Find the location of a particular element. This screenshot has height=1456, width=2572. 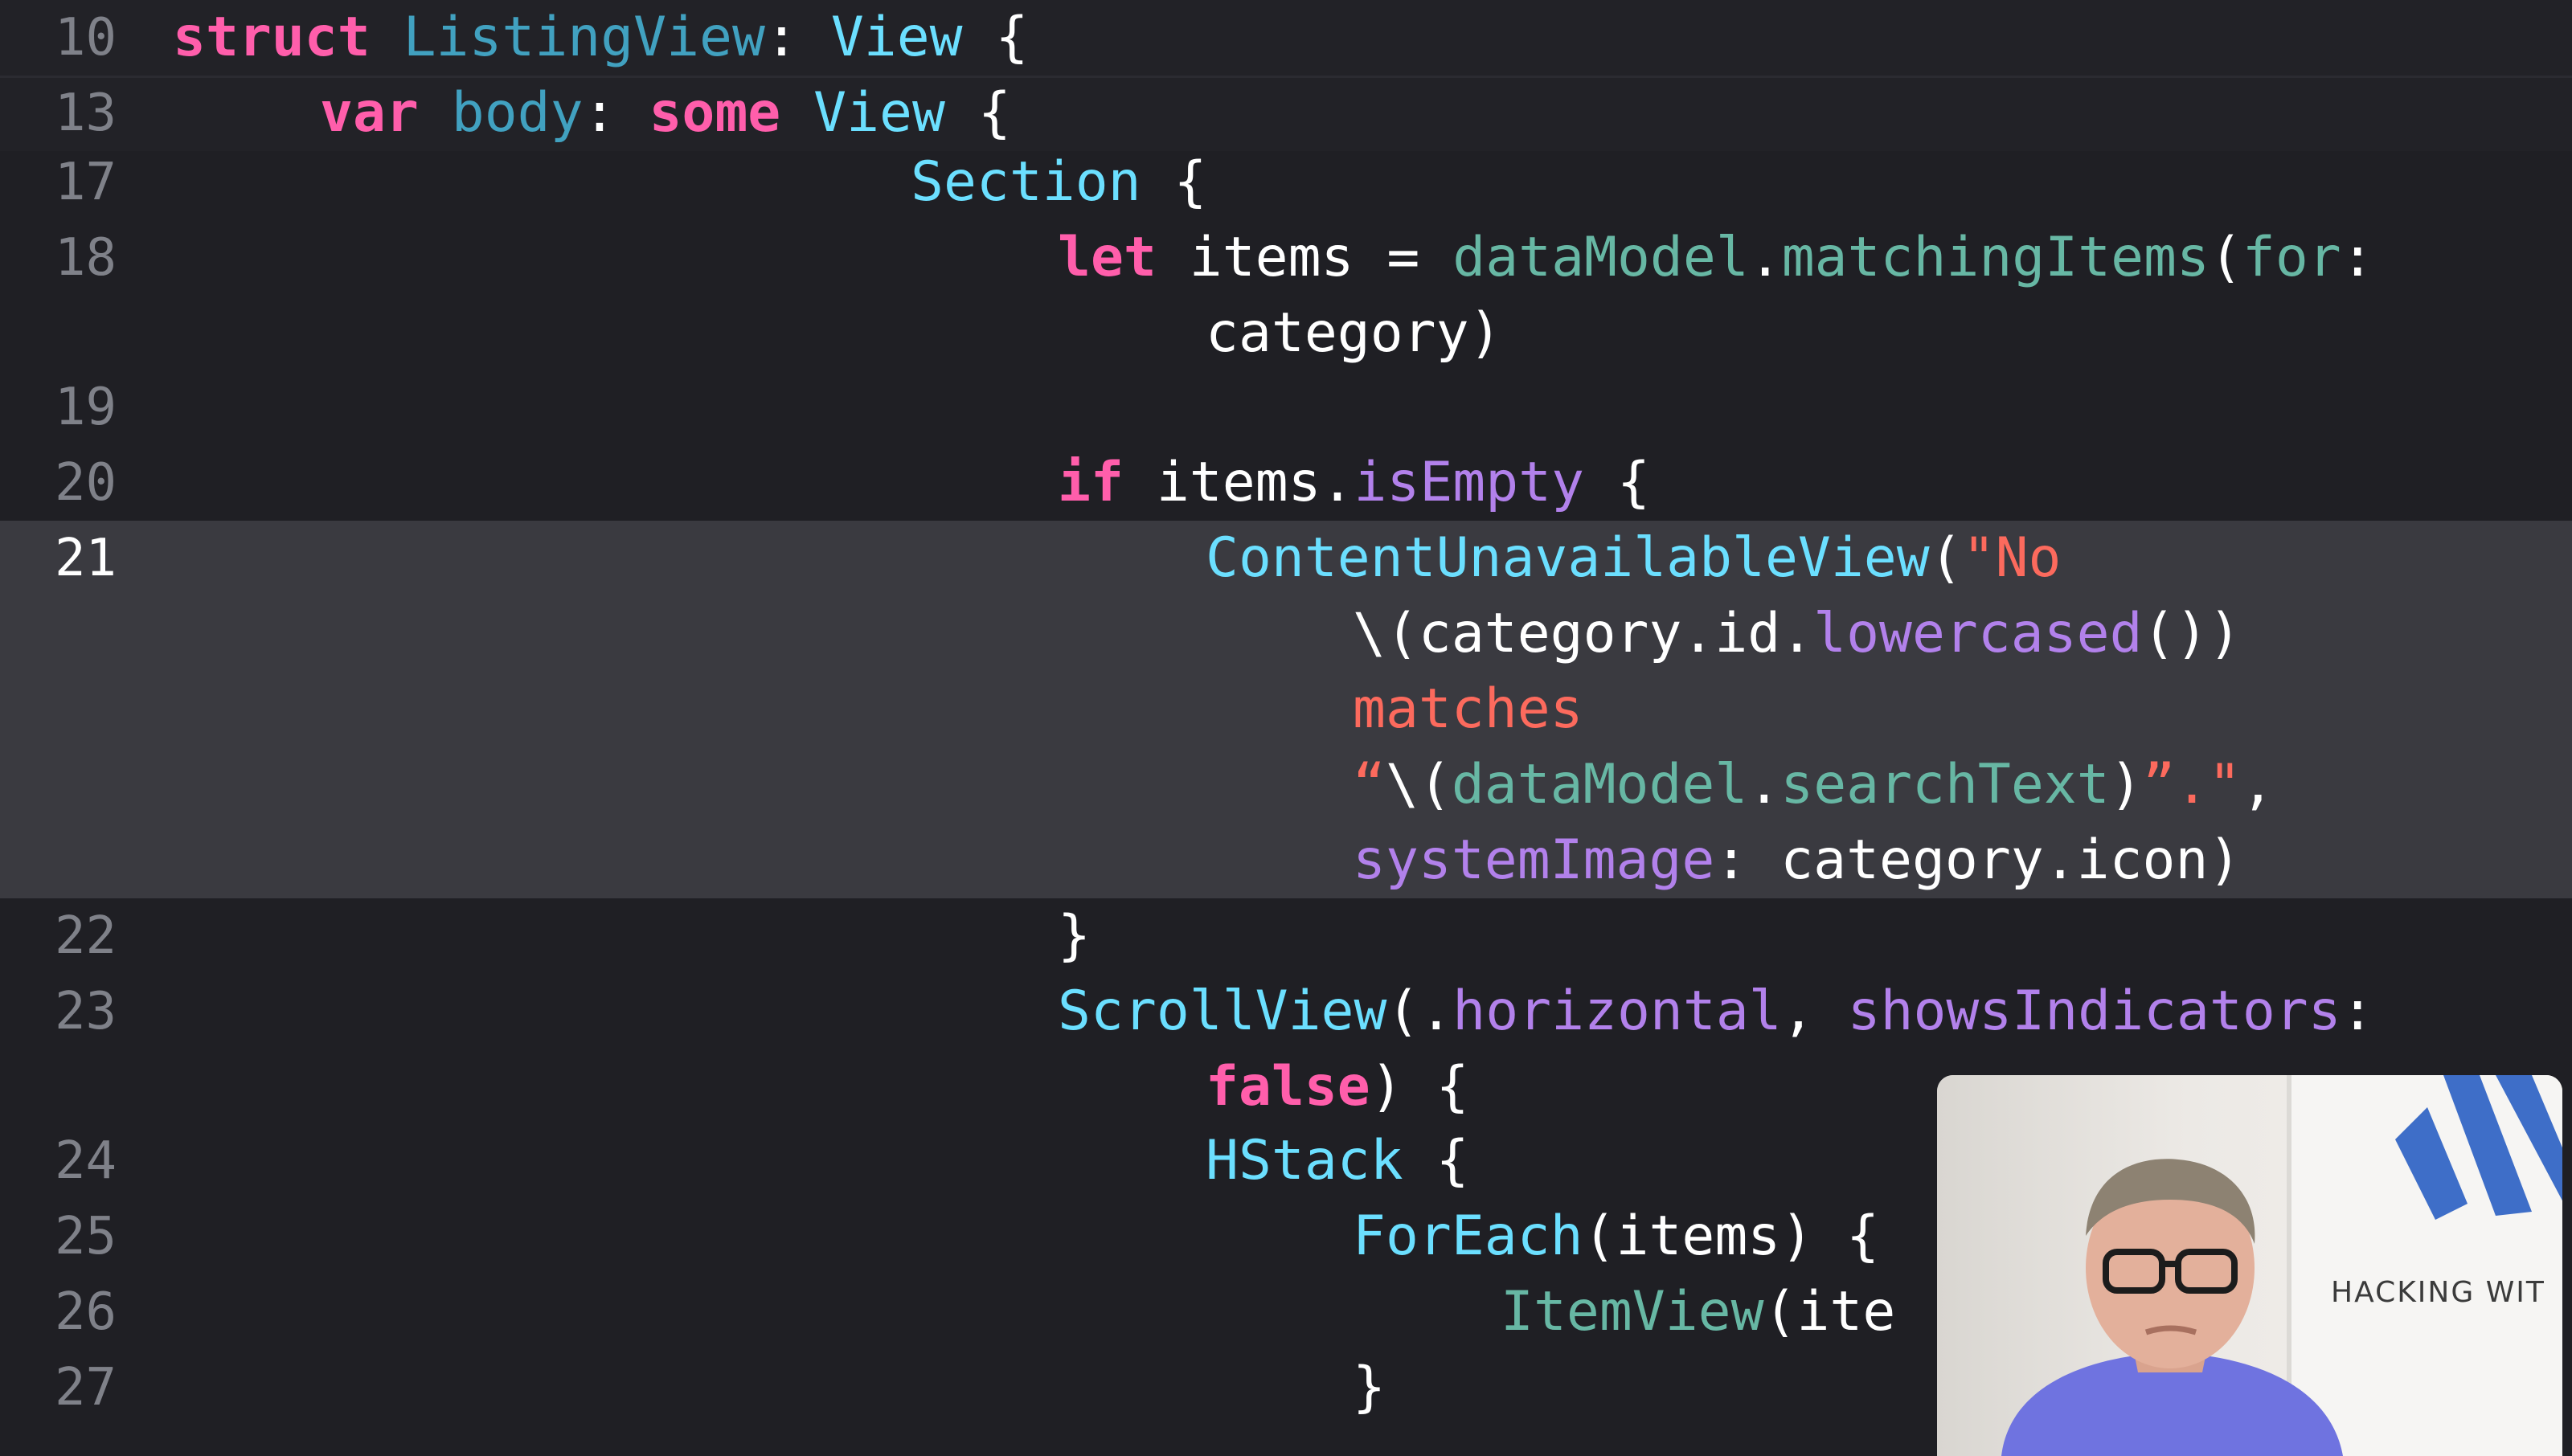

line-number: 13 is located at coordinates (85, 113).